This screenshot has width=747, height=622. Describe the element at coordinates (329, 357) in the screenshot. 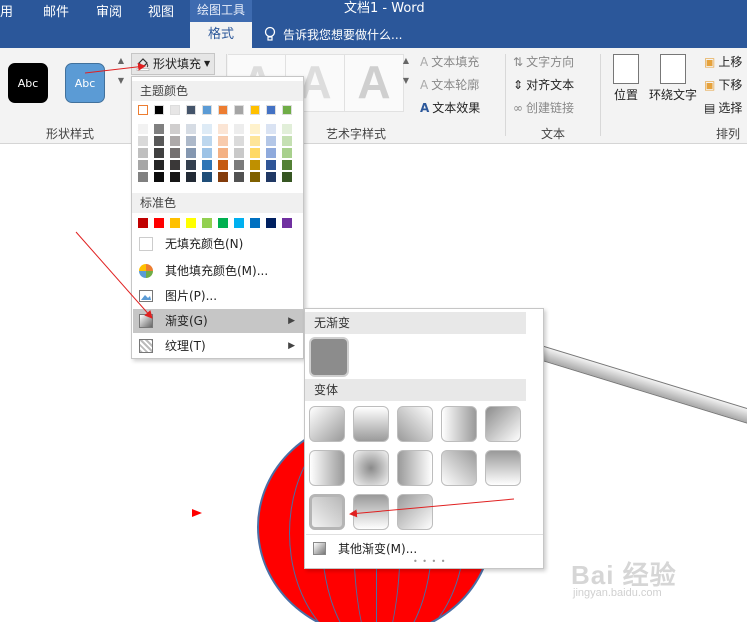

I see `no-gradient-option` at that location.